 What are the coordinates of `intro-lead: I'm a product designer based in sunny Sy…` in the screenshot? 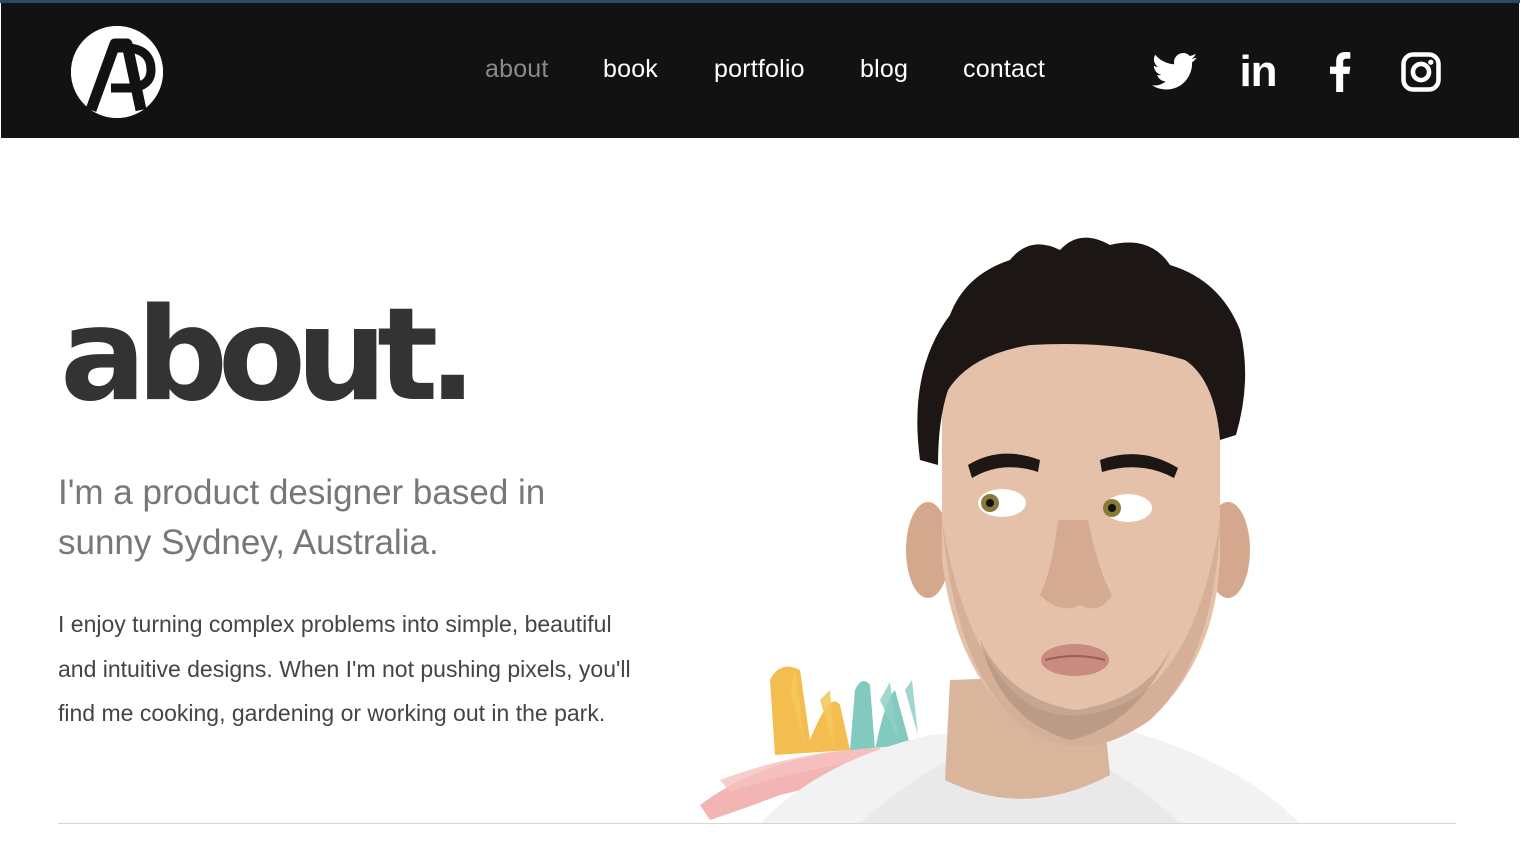 It's located at (302, 517).